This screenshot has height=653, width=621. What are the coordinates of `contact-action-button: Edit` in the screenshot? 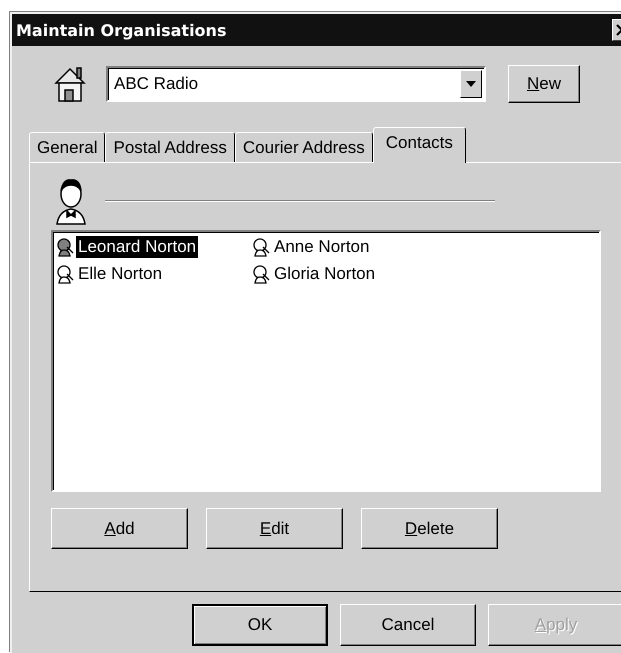 It's located at (274, 528).